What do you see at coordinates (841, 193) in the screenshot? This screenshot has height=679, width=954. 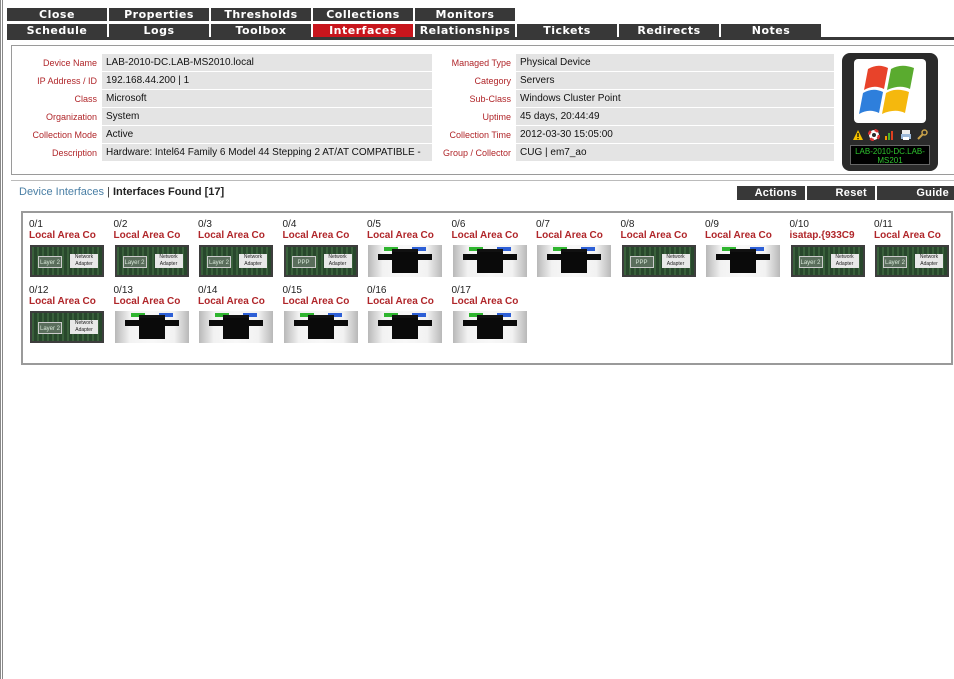 I see `reset-button: Reset` at bounding box center [841, 193].